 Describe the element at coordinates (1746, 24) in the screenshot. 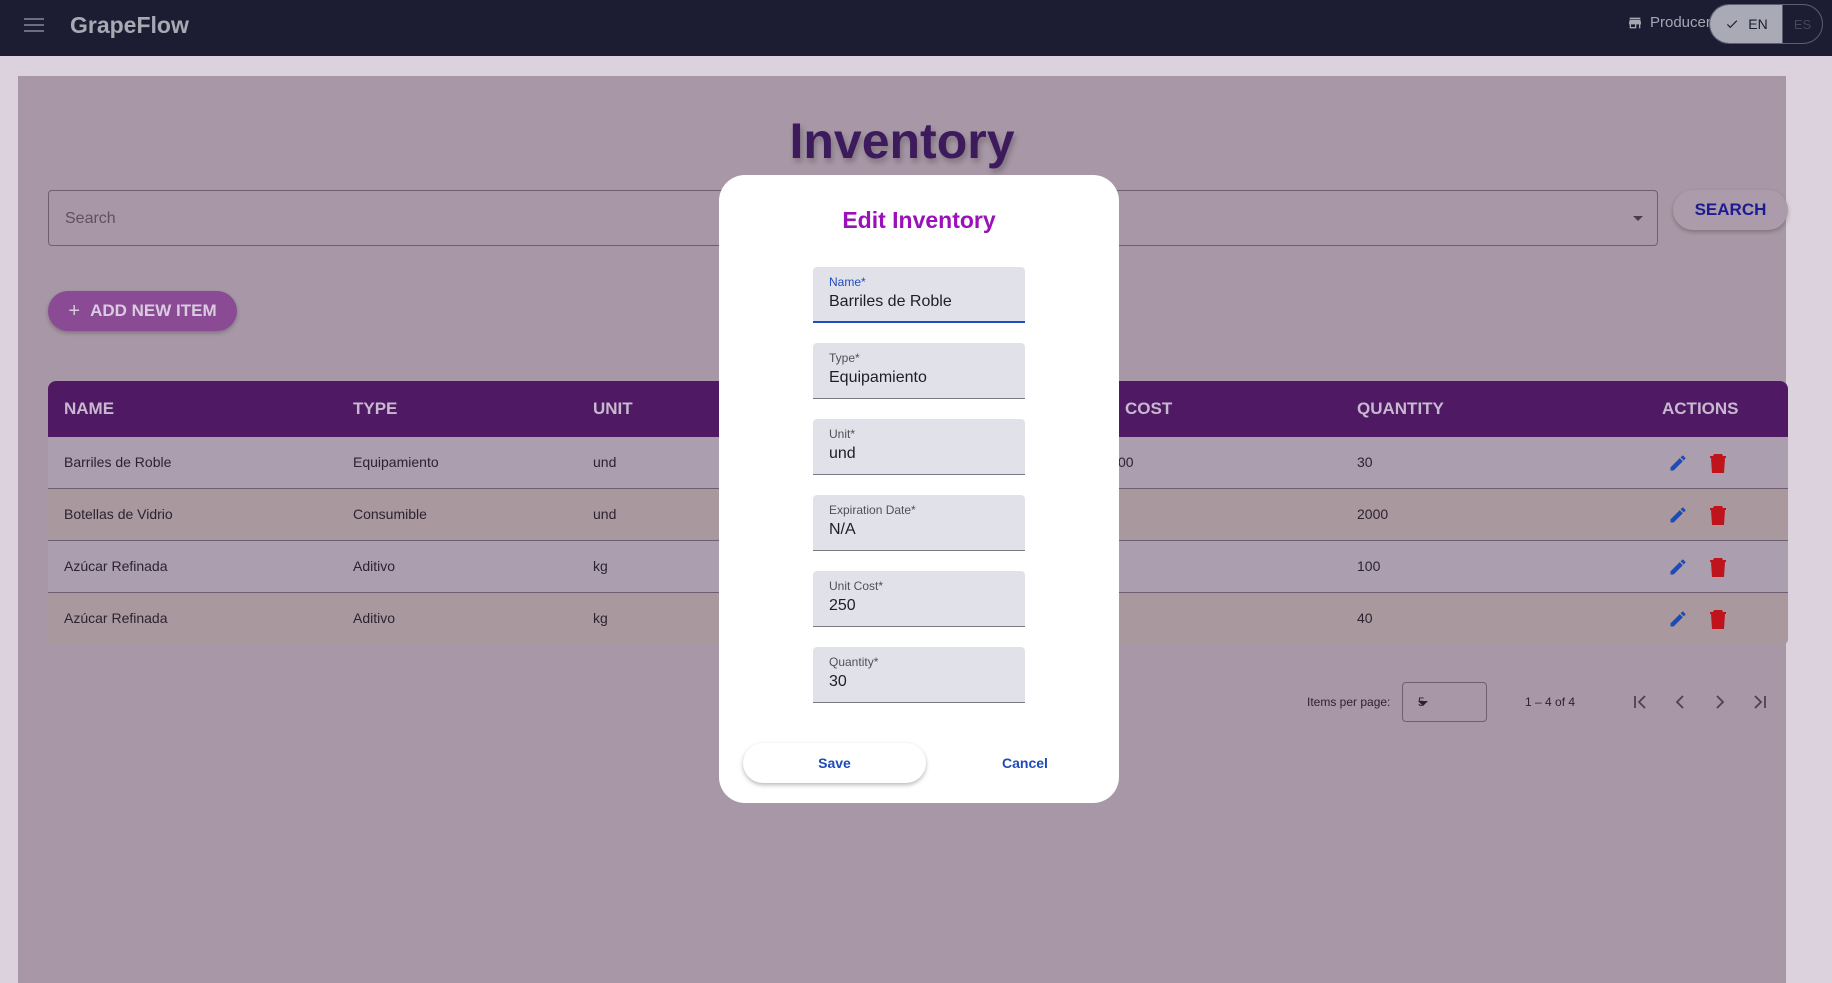

I see `lang-option-en: EN` at that location.